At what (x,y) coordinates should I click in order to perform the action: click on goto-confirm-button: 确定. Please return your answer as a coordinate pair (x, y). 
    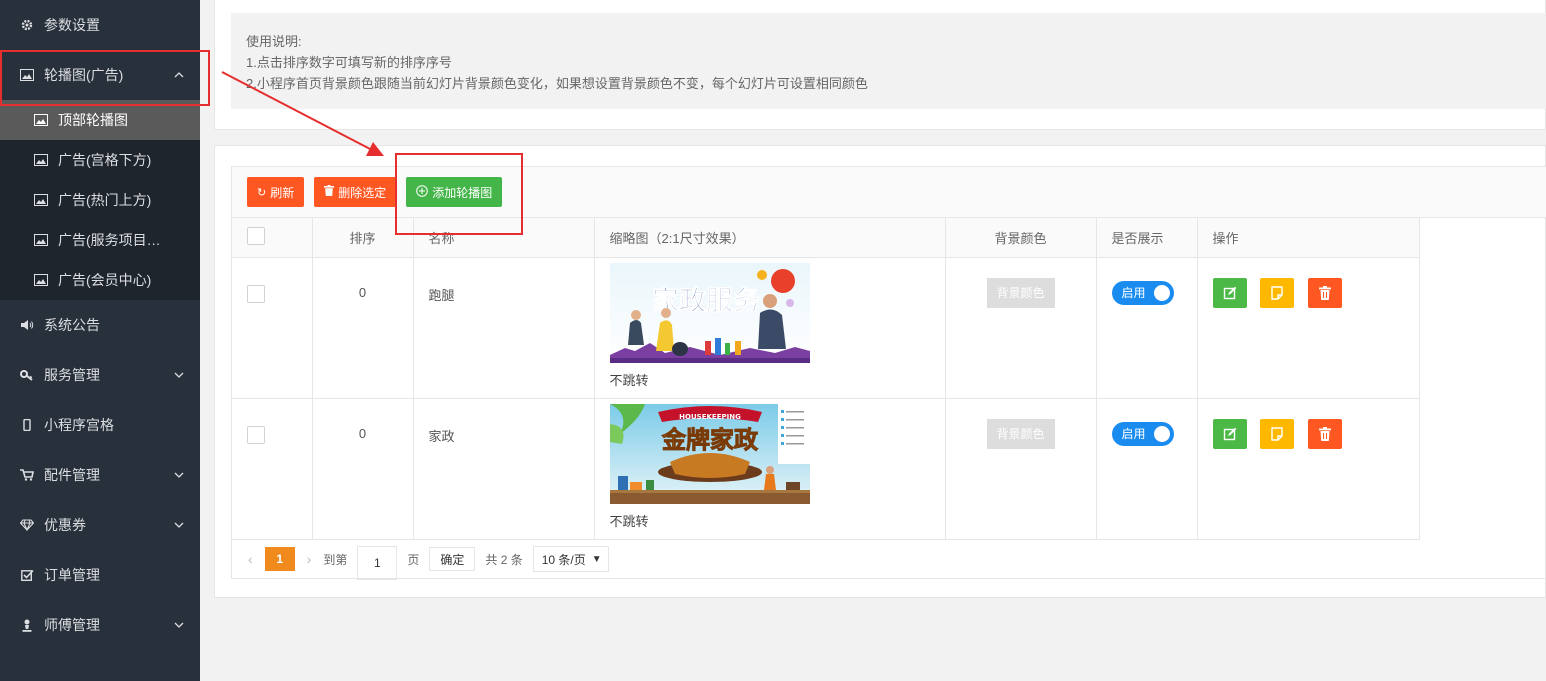
    Looking at the image, I should click on (452, 559).